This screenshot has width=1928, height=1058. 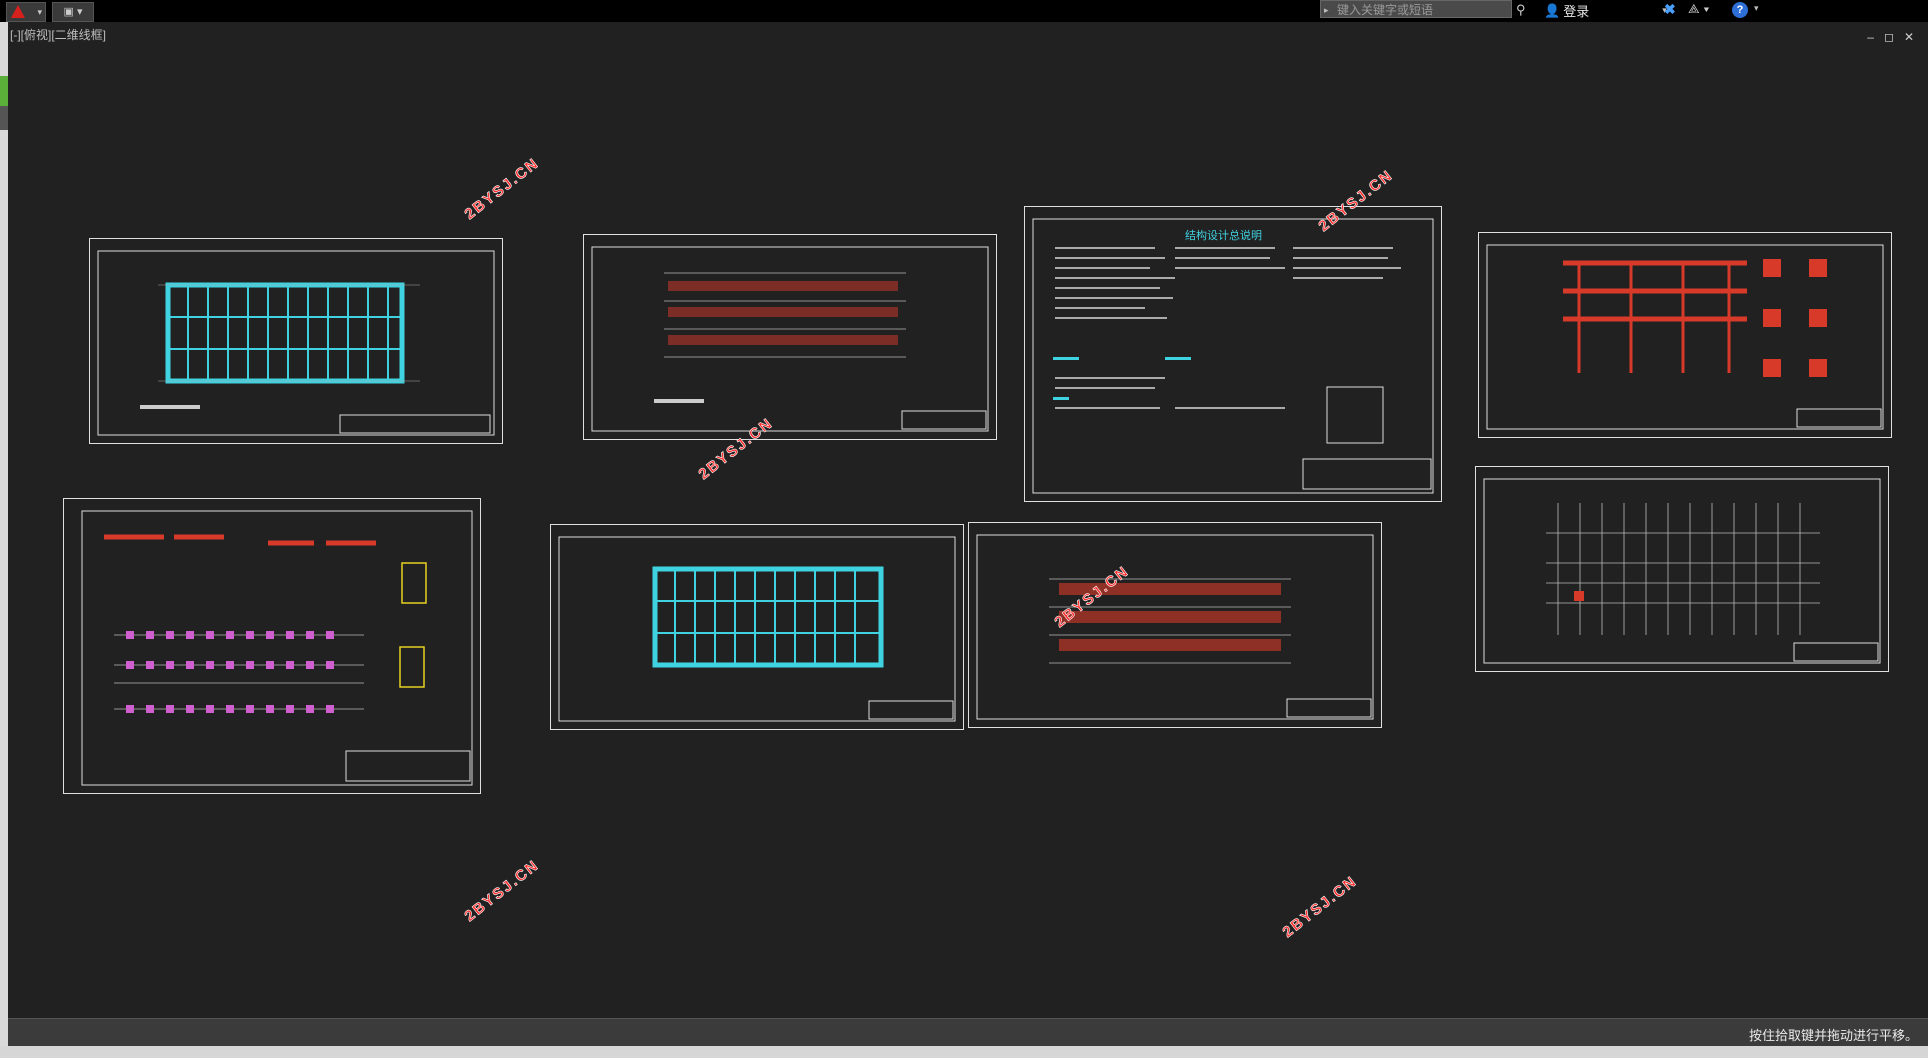 I want to click on sign-in-button: 👤 登录 ▾, so click(x=1605, y=10).